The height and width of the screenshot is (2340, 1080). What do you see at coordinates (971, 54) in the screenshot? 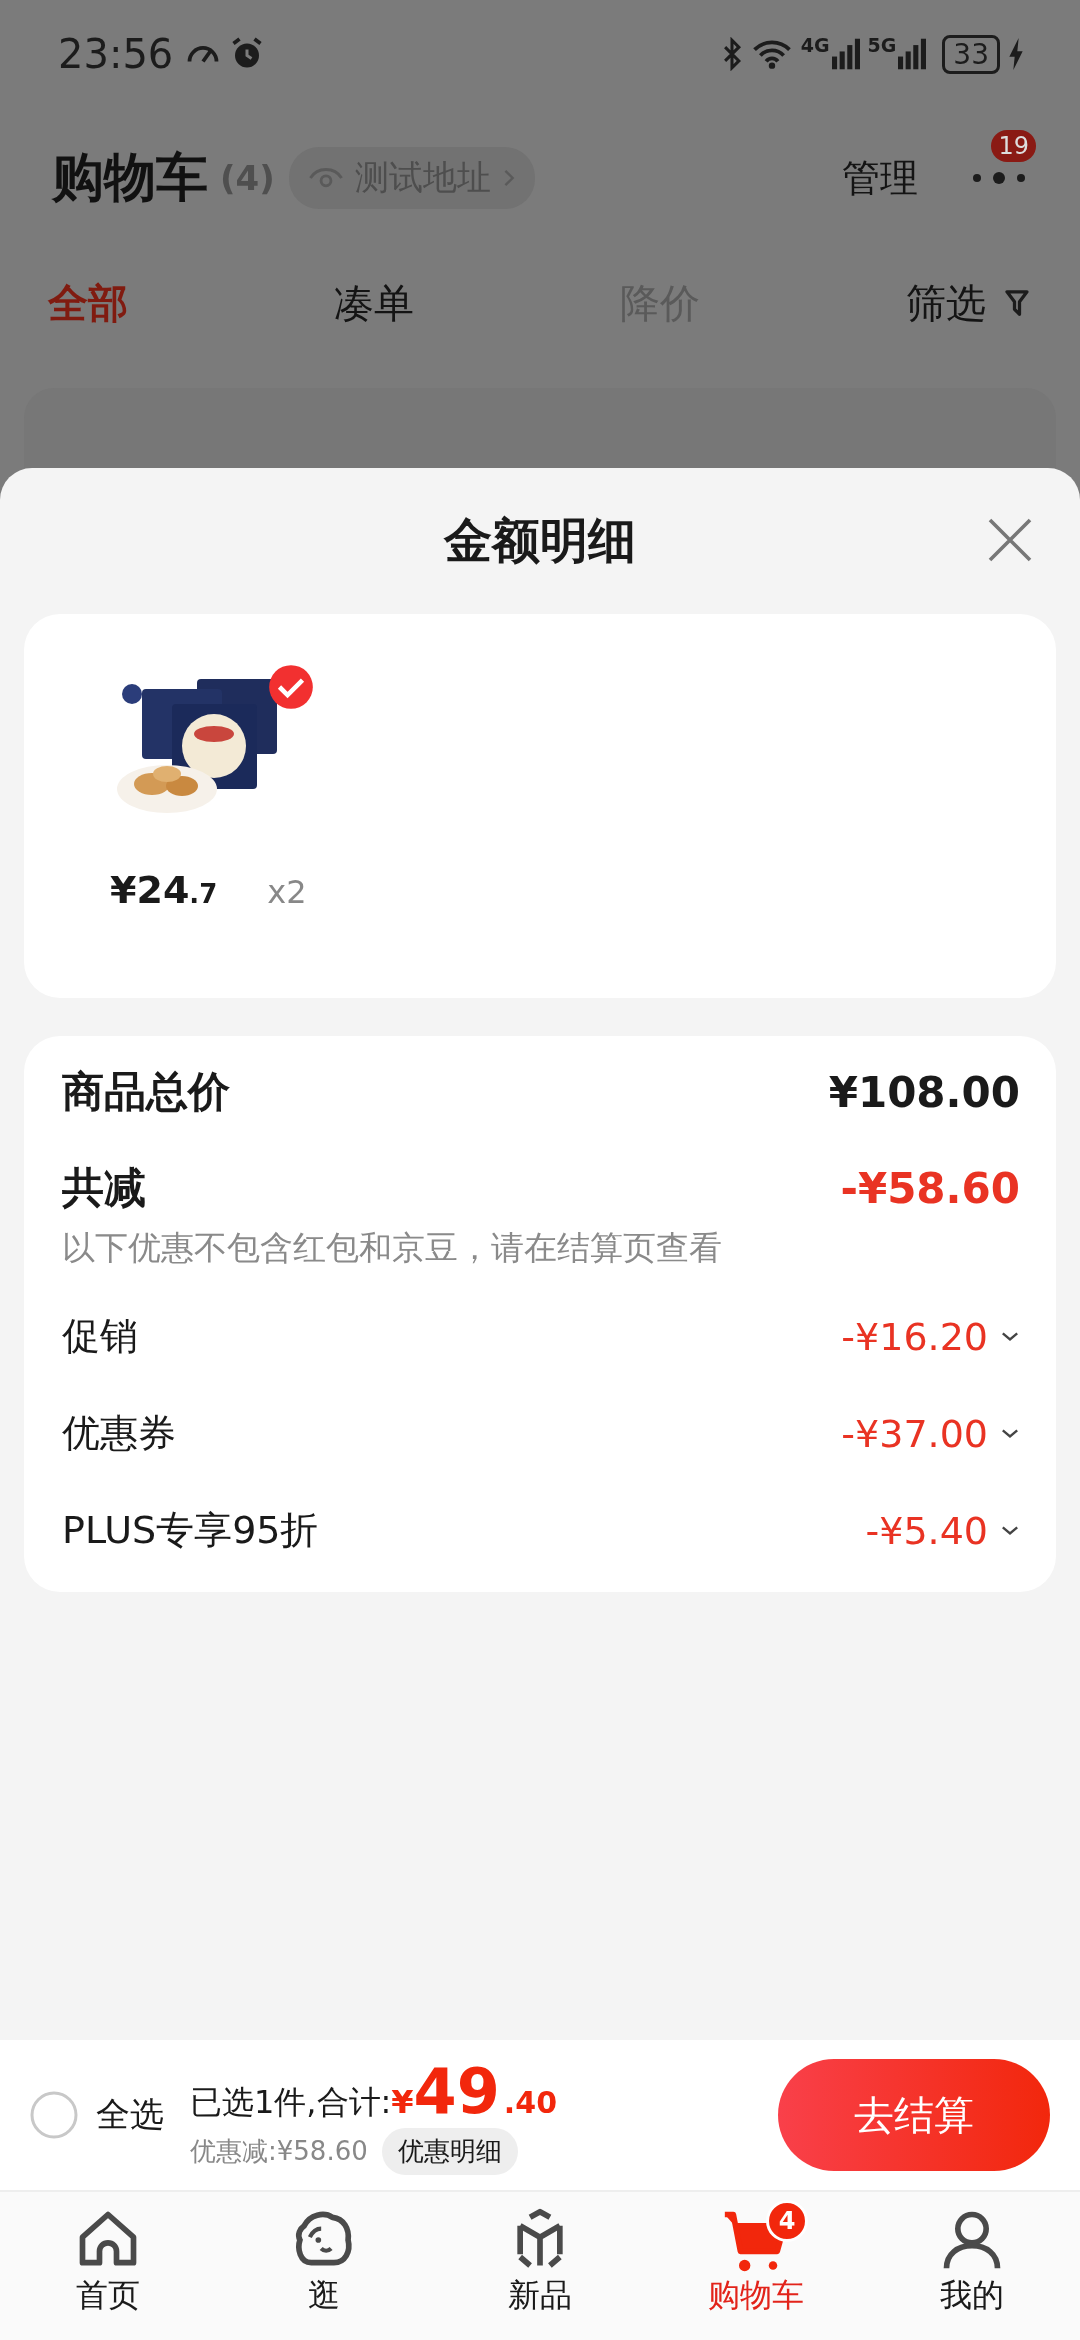
I see `battery-level: 33` at bounding box center [971, 54].